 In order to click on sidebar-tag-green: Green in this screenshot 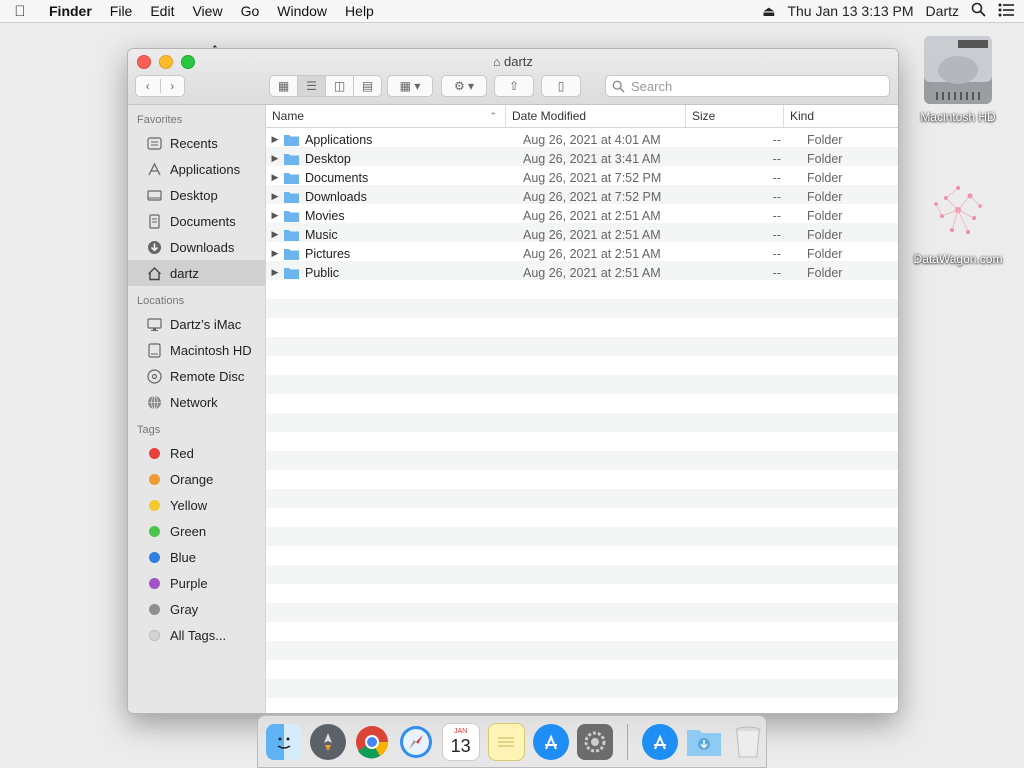, I will do `click(196, 531)`.